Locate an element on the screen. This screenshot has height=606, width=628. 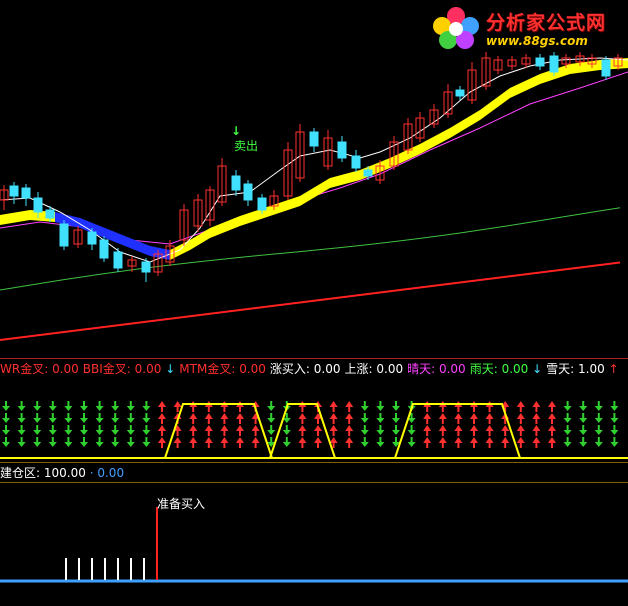
indicator-chart is located at coordinates (314, 430).